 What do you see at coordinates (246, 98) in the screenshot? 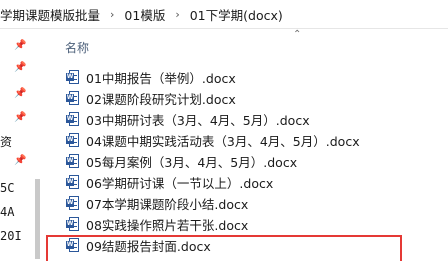
I see `file-row: W 02课题阶段研究计划.docx` at bounding box center [246, 98].